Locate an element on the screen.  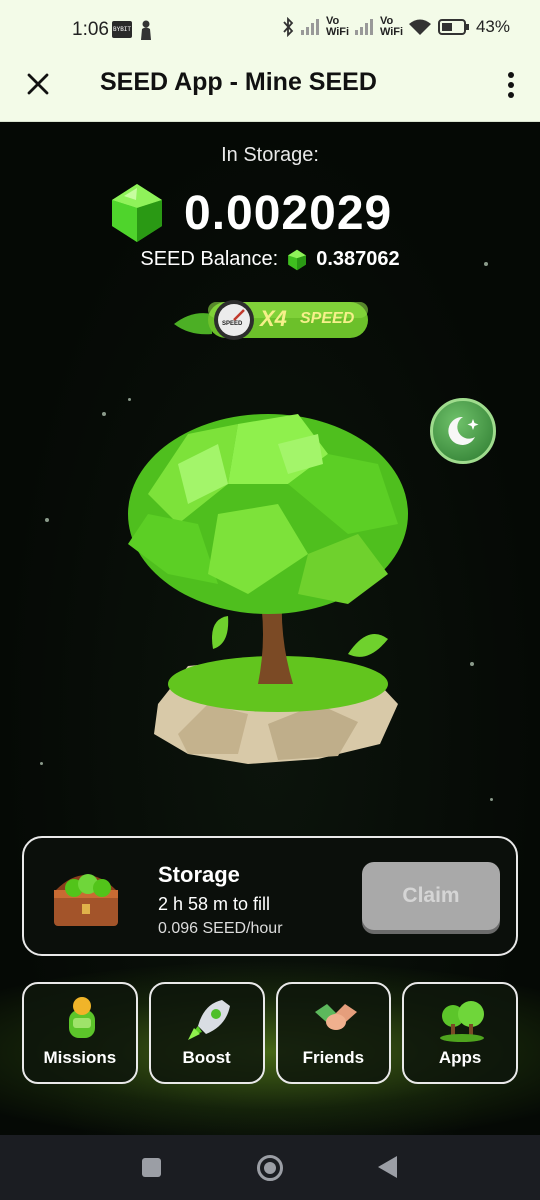
recents-icon is located at coordinates (151, 1167).